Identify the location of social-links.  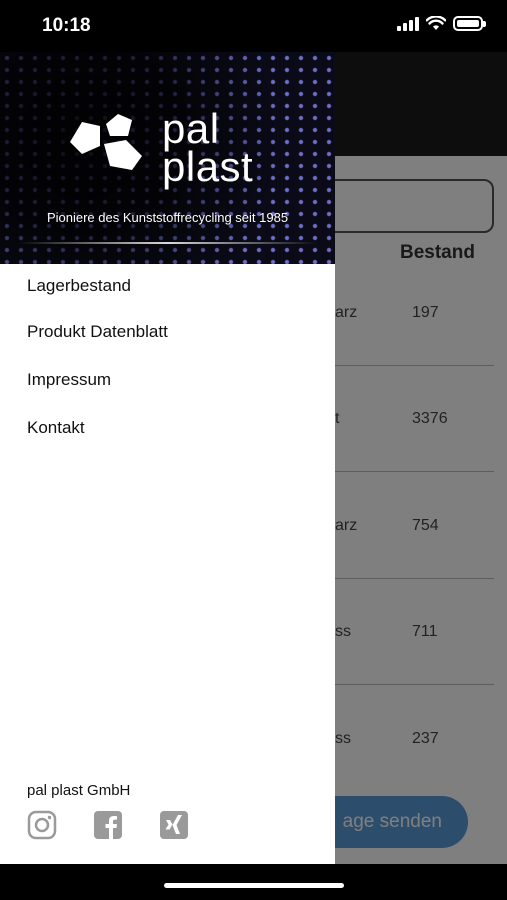
(108, 825).